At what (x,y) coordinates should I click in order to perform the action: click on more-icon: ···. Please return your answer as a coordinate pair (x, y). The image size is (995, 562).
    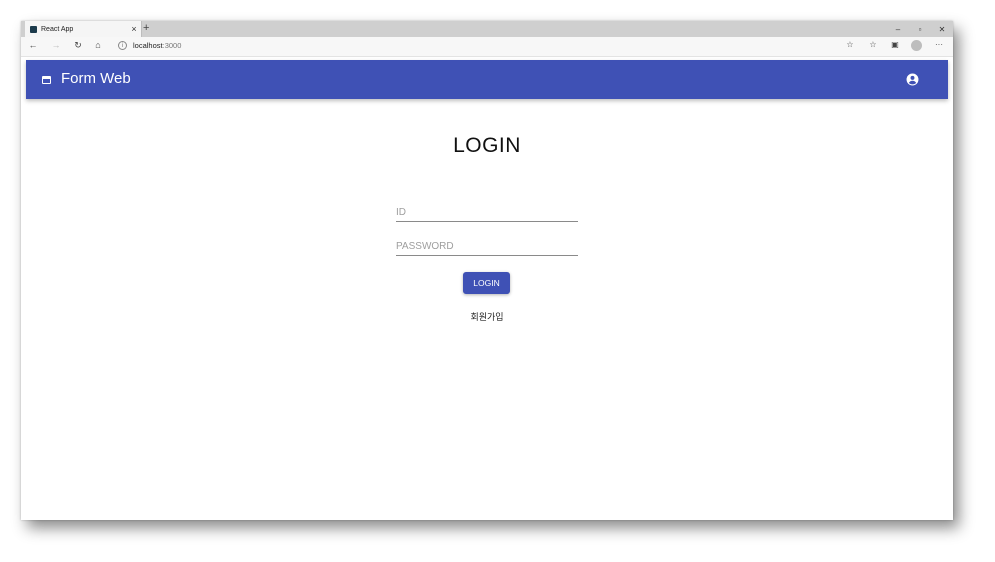
    Looking at the image, I should click on (939, 44).